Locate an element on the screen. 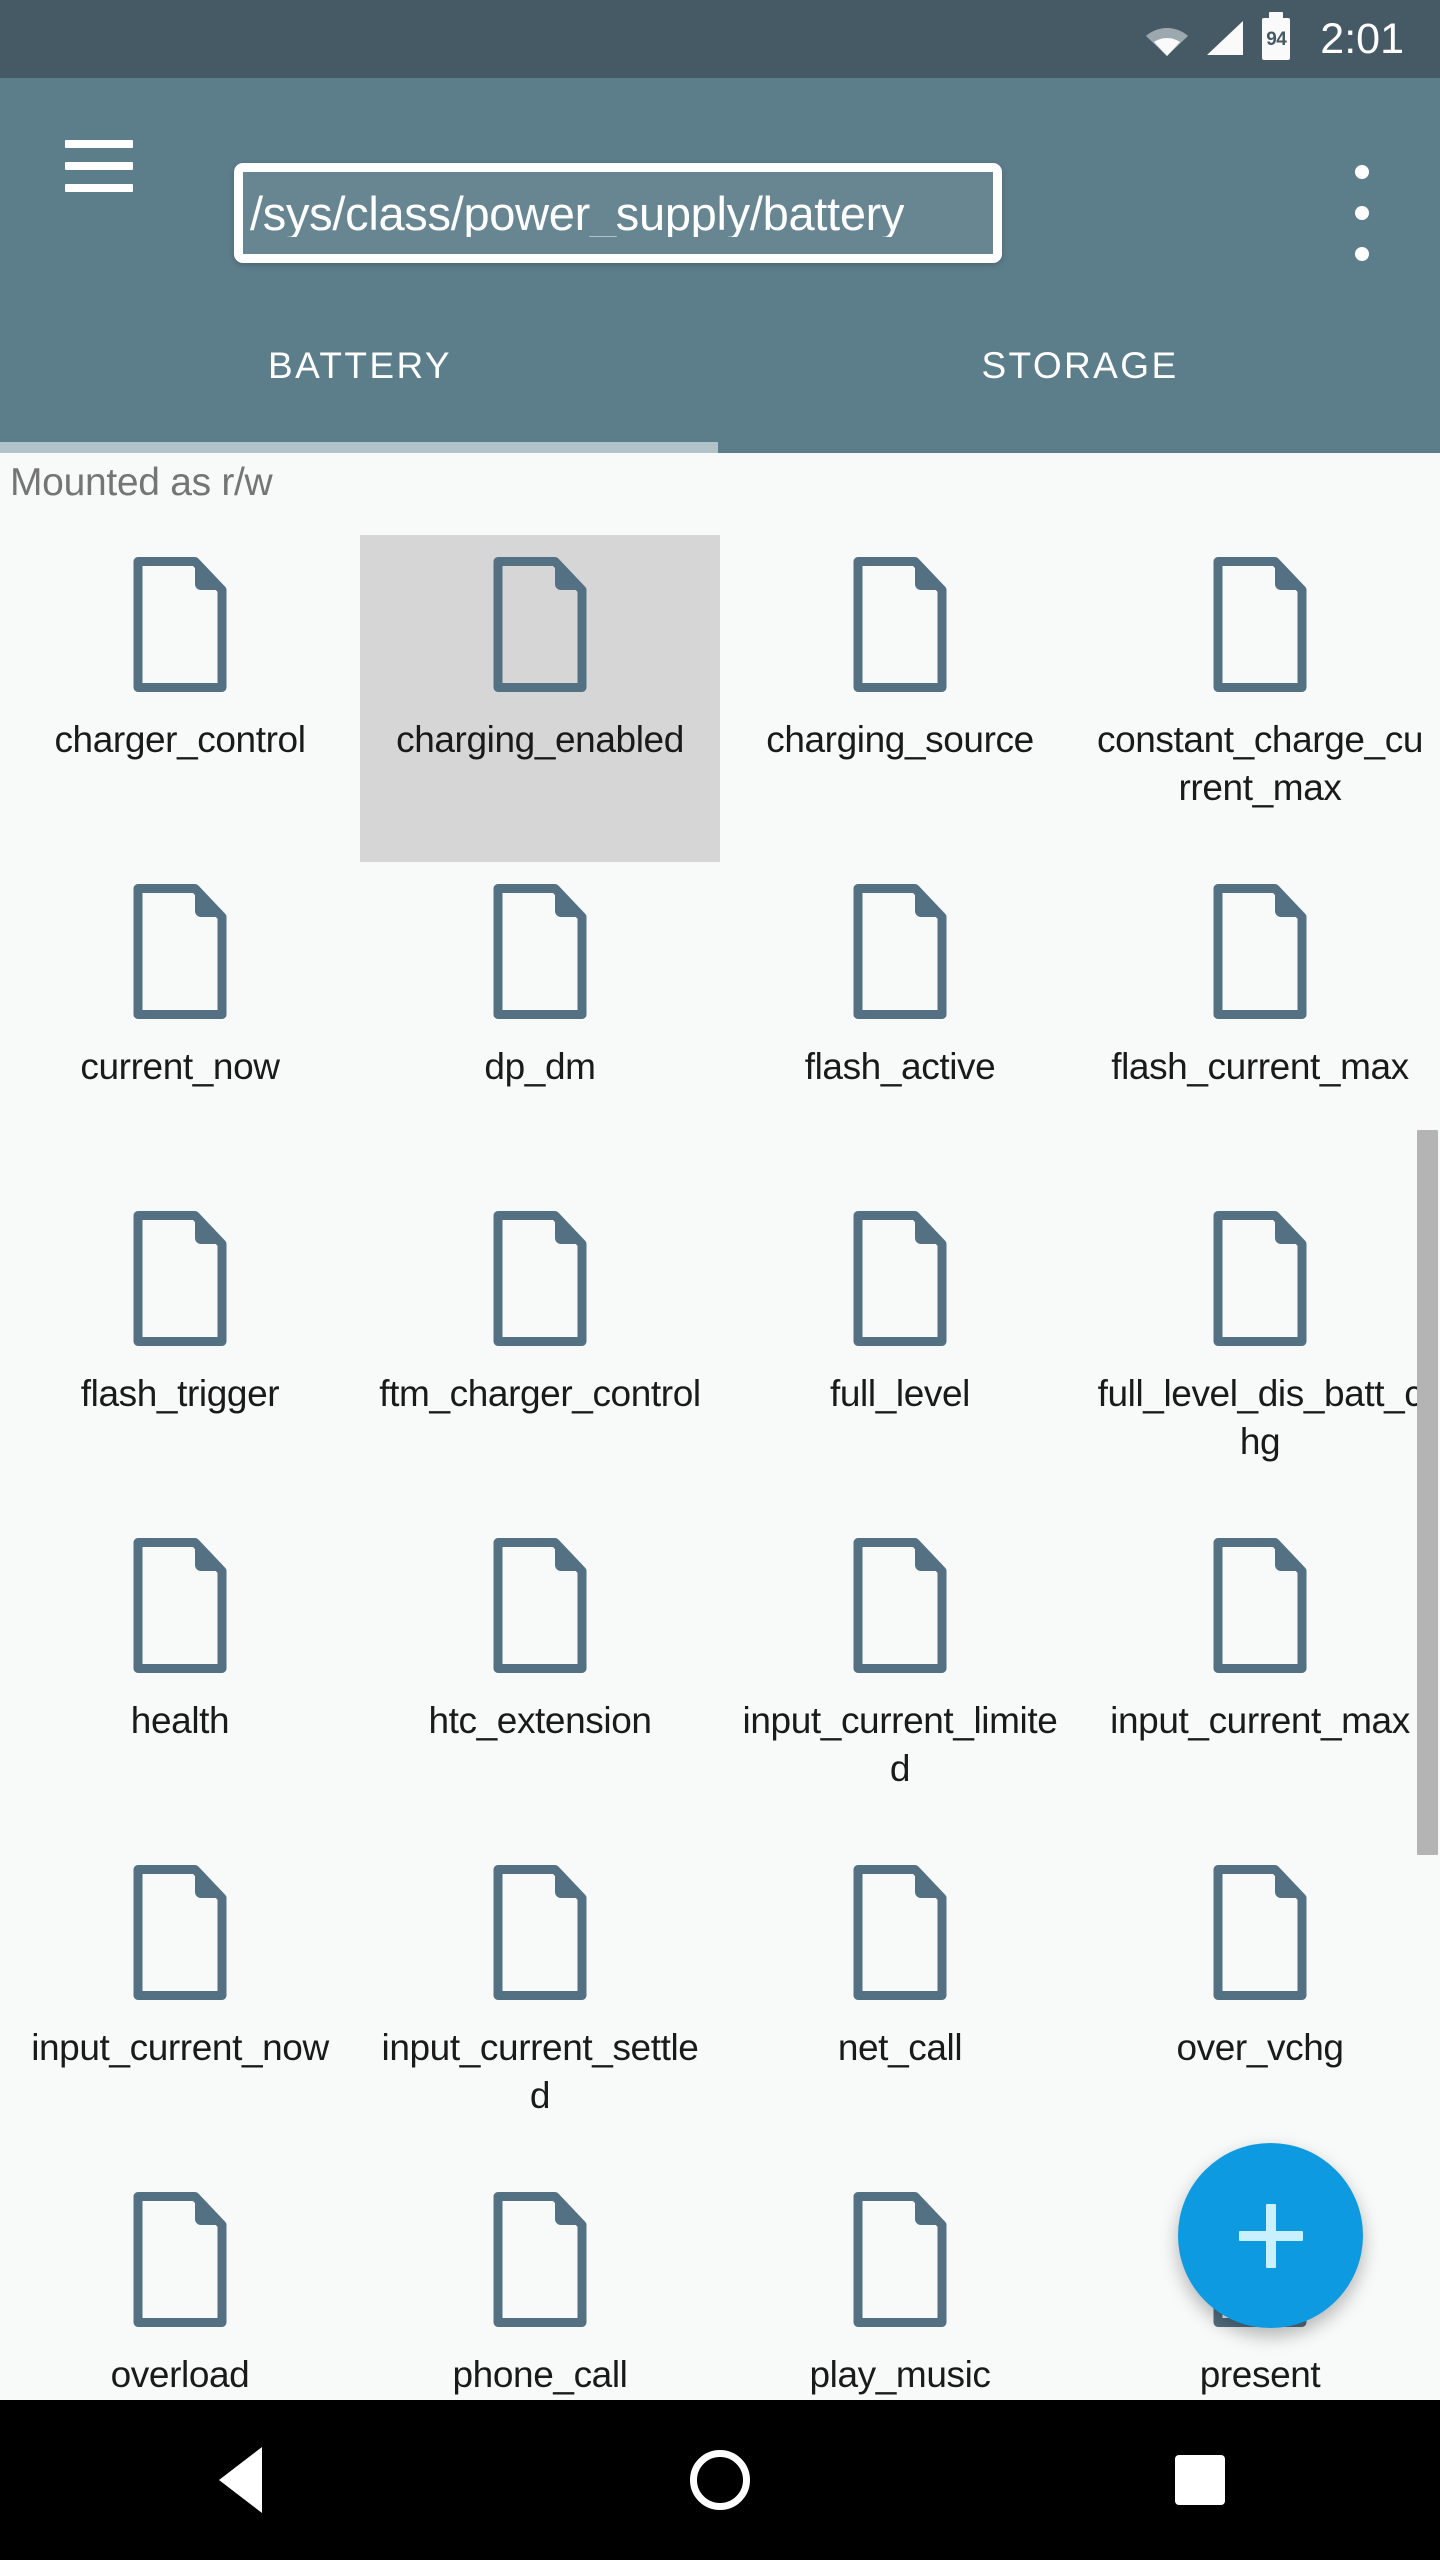 The image size is (1440, 2560). nav-home-button is located at coordinates (720, 2480).